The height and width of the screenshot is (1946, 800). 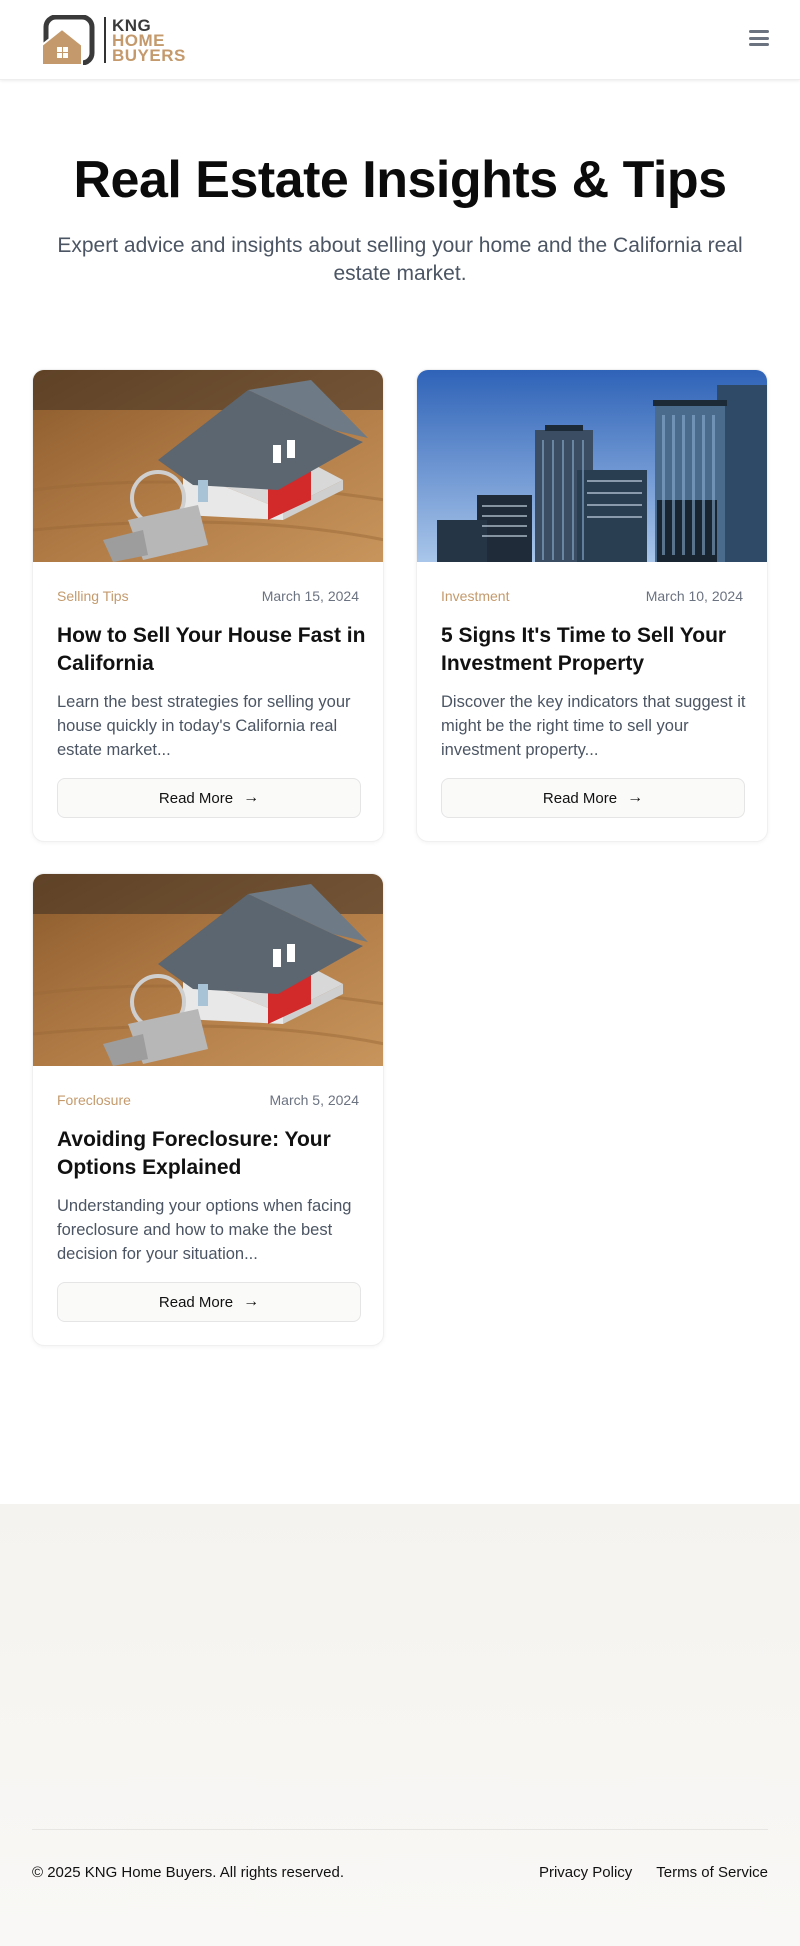 I want to click on logo-text: KNG HOME BUYERS, so click(x=149, y=41).